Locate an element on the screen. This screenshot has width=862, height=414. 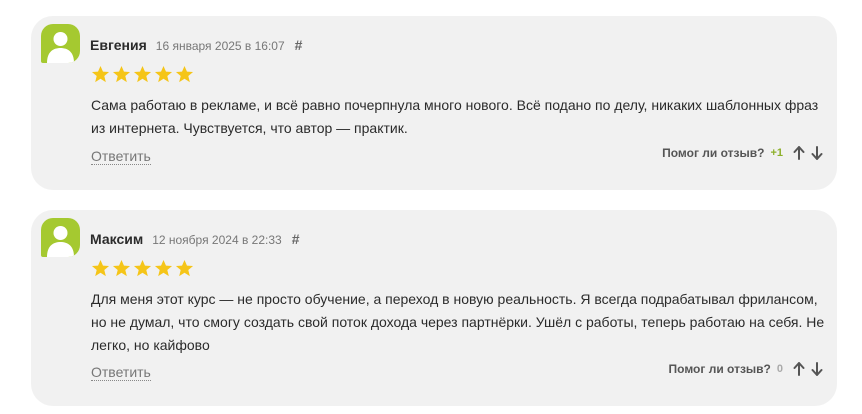
review-meta: Евгения 16 января 2025 в 16:07 # is located at coordinates (196, 45).